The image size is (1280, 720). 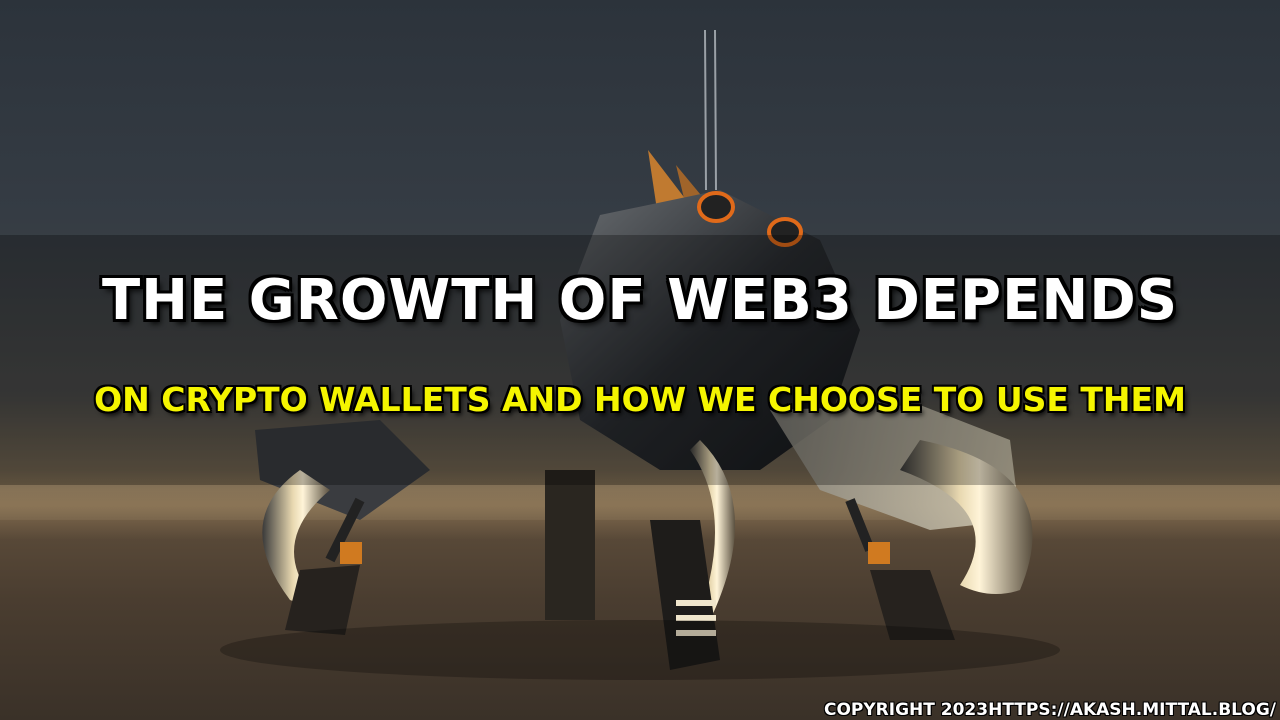 What do you see at coordinates (351, 553) in the screenshot?
I see `left-joint` at bounding box center [351, 553].